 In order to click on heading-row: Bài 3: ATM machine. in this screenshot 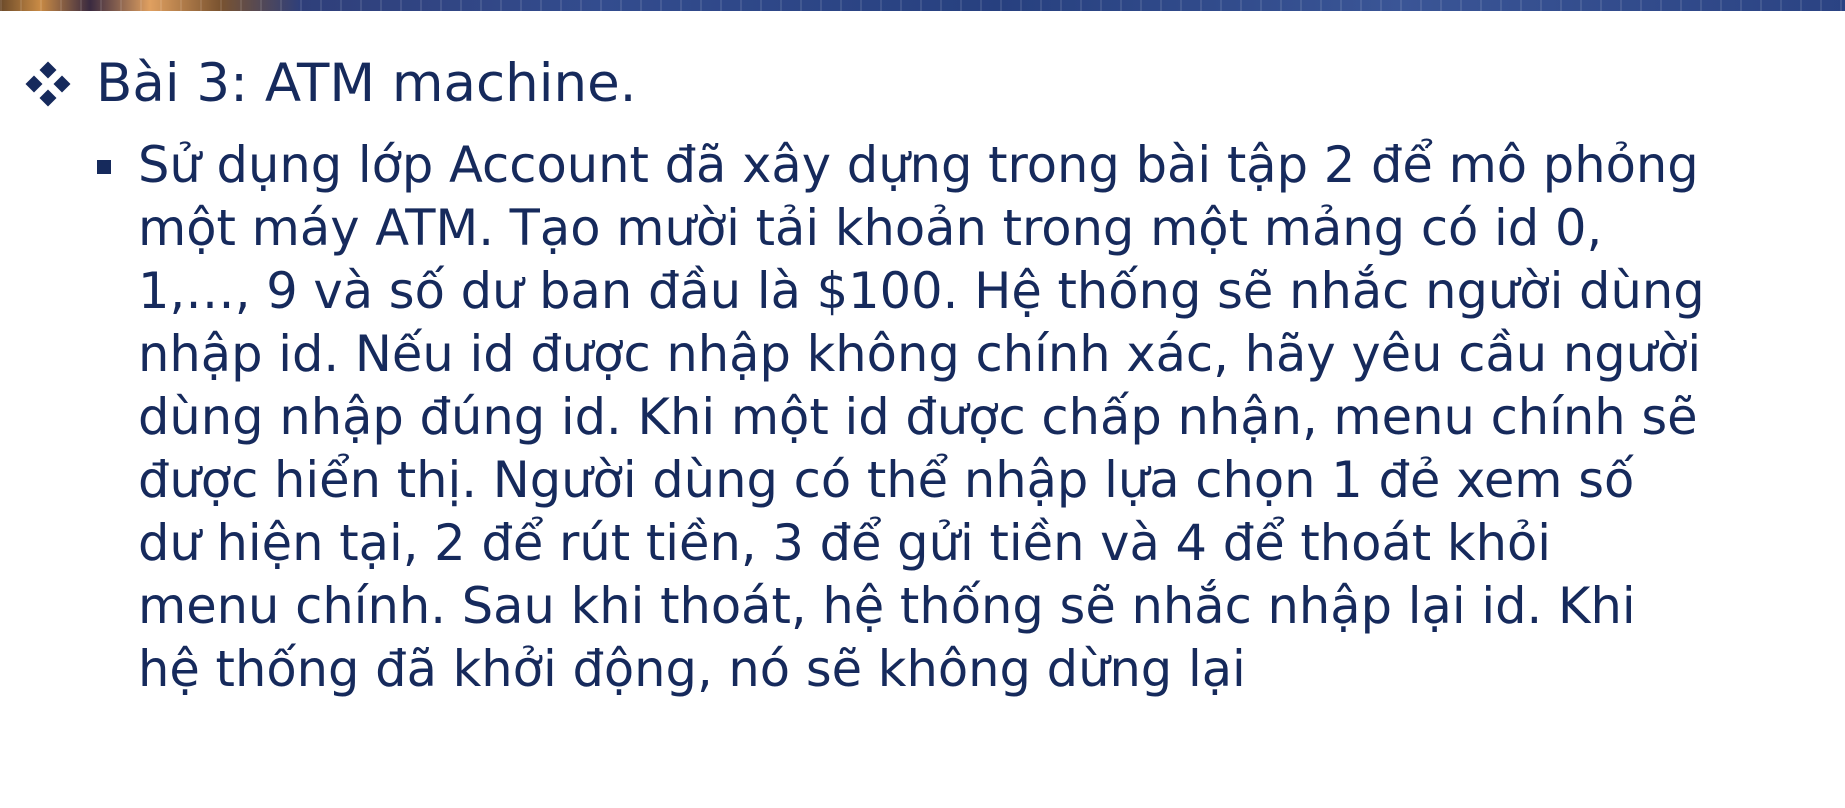, I will do `click(331, 84)`.